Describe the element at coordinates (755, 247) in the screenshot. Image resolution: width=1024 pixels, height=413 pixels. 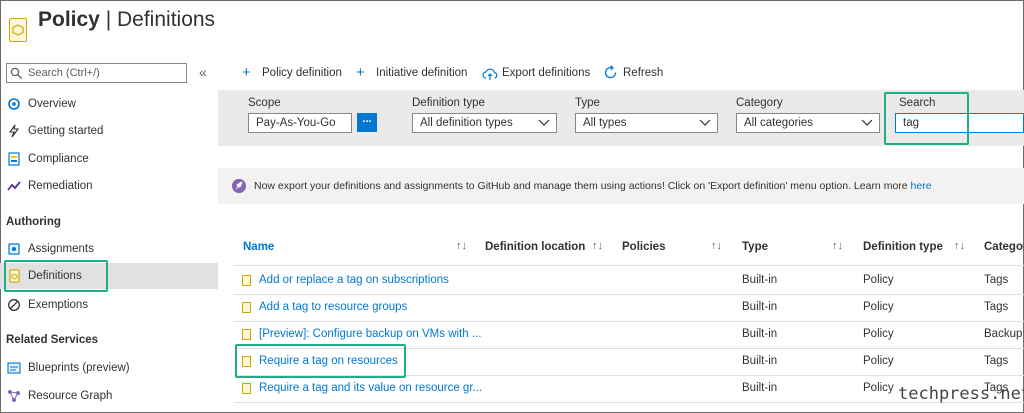
I see `column-header-type: Type` at that location.